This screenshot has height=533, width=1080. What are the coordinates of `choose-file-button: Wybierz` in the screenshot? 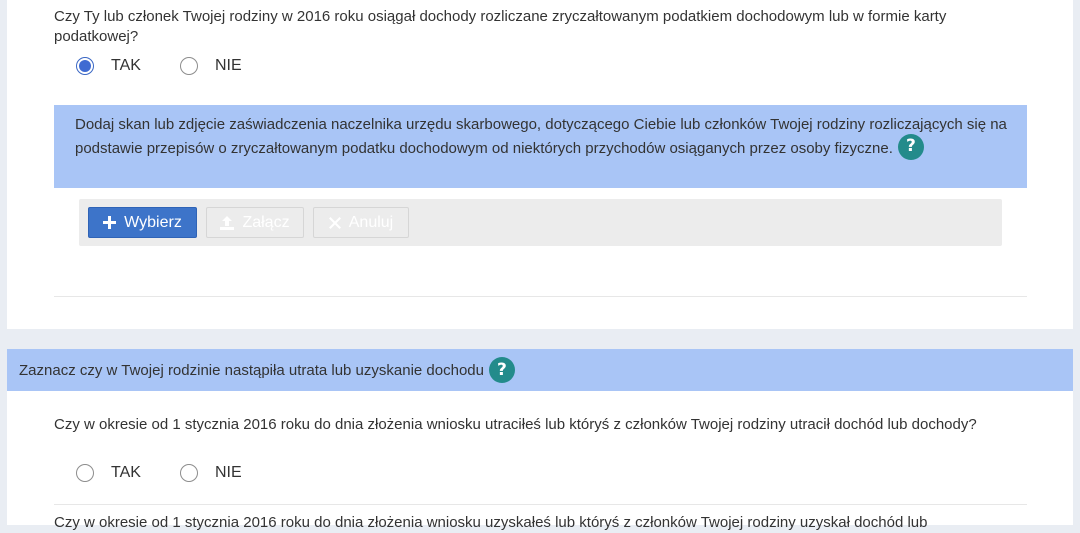 It's located at (142, 222).